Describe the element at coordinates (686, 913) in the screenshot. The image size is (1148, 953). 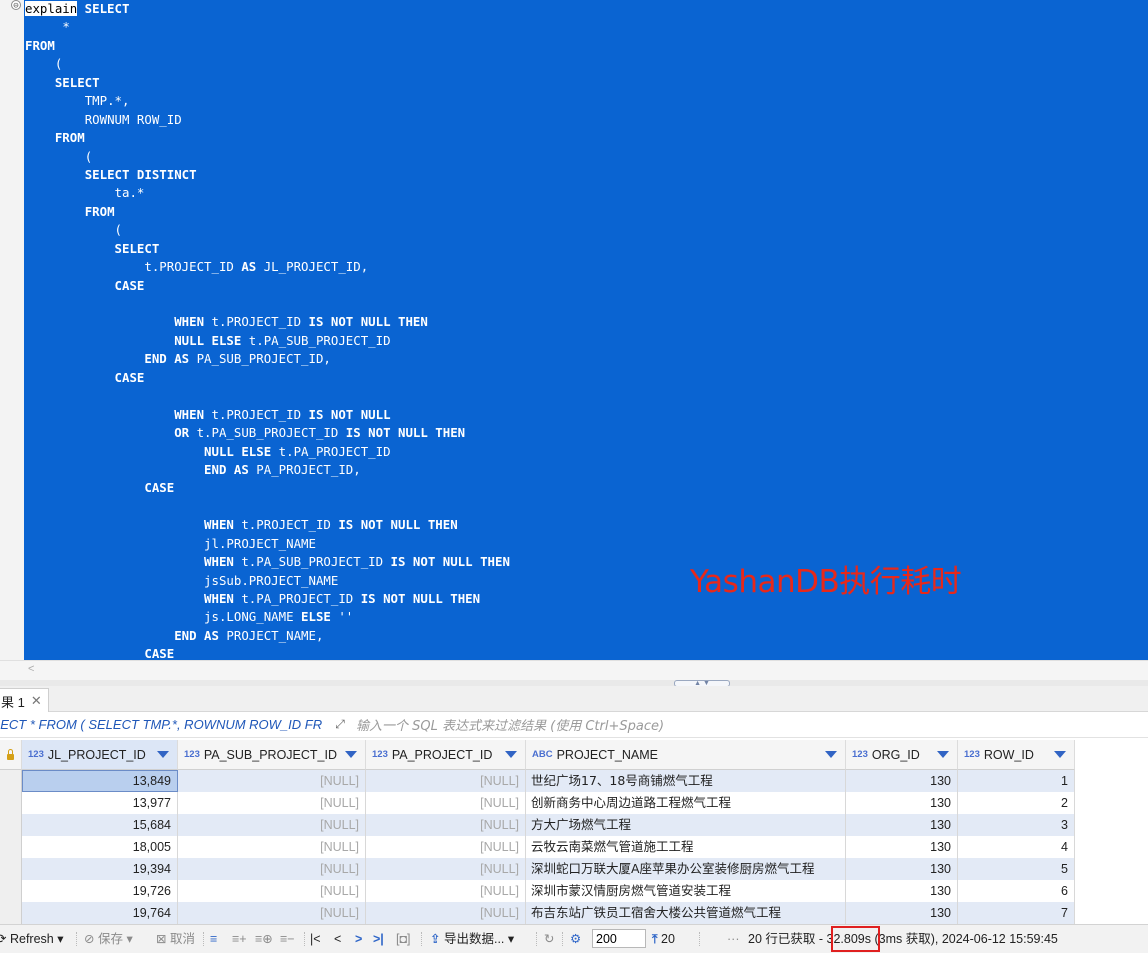
I see `table-cell: 布吉东站广铁员工宿舍大楼公共管道燃气工程` at that location.